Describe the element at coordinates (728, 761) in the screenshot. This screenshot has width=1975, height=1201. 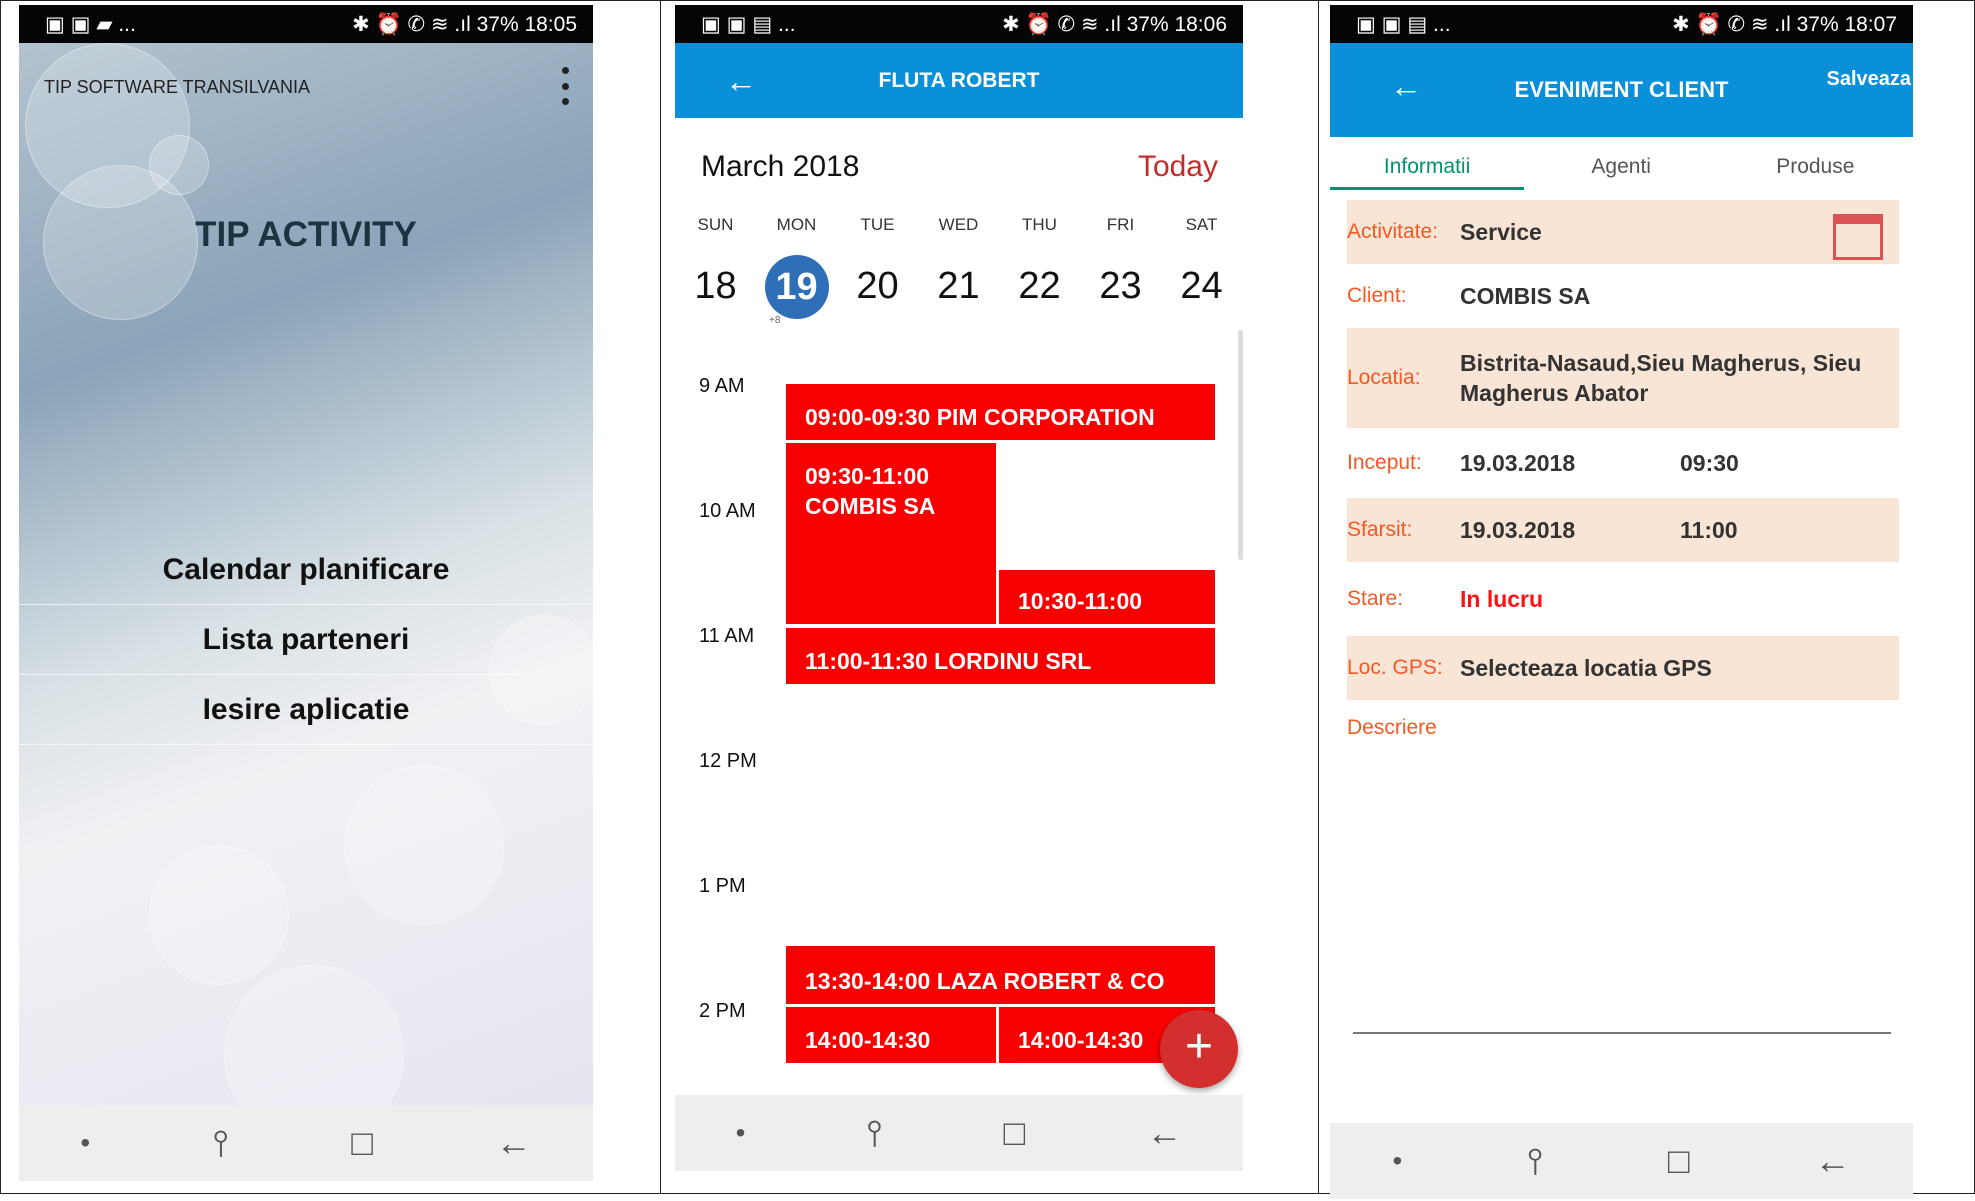
I see `hour-label: 12 PM` at that location.